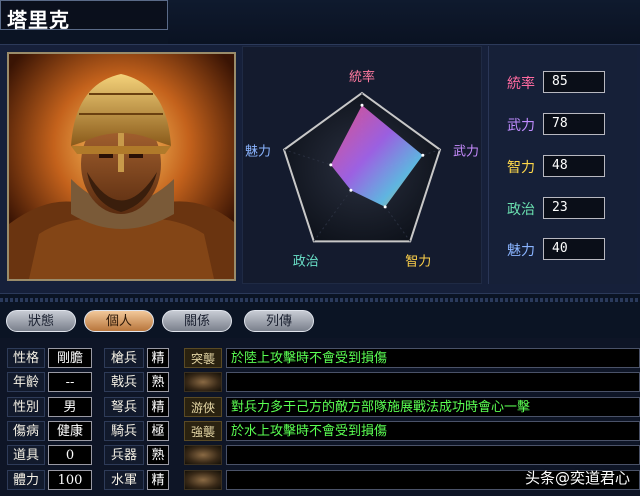 The image size is (640, 496). What do you see at coordinates (203, 431) in the screenshot?
I see `skill-name: 強襲` at bounding box center [203, 431].